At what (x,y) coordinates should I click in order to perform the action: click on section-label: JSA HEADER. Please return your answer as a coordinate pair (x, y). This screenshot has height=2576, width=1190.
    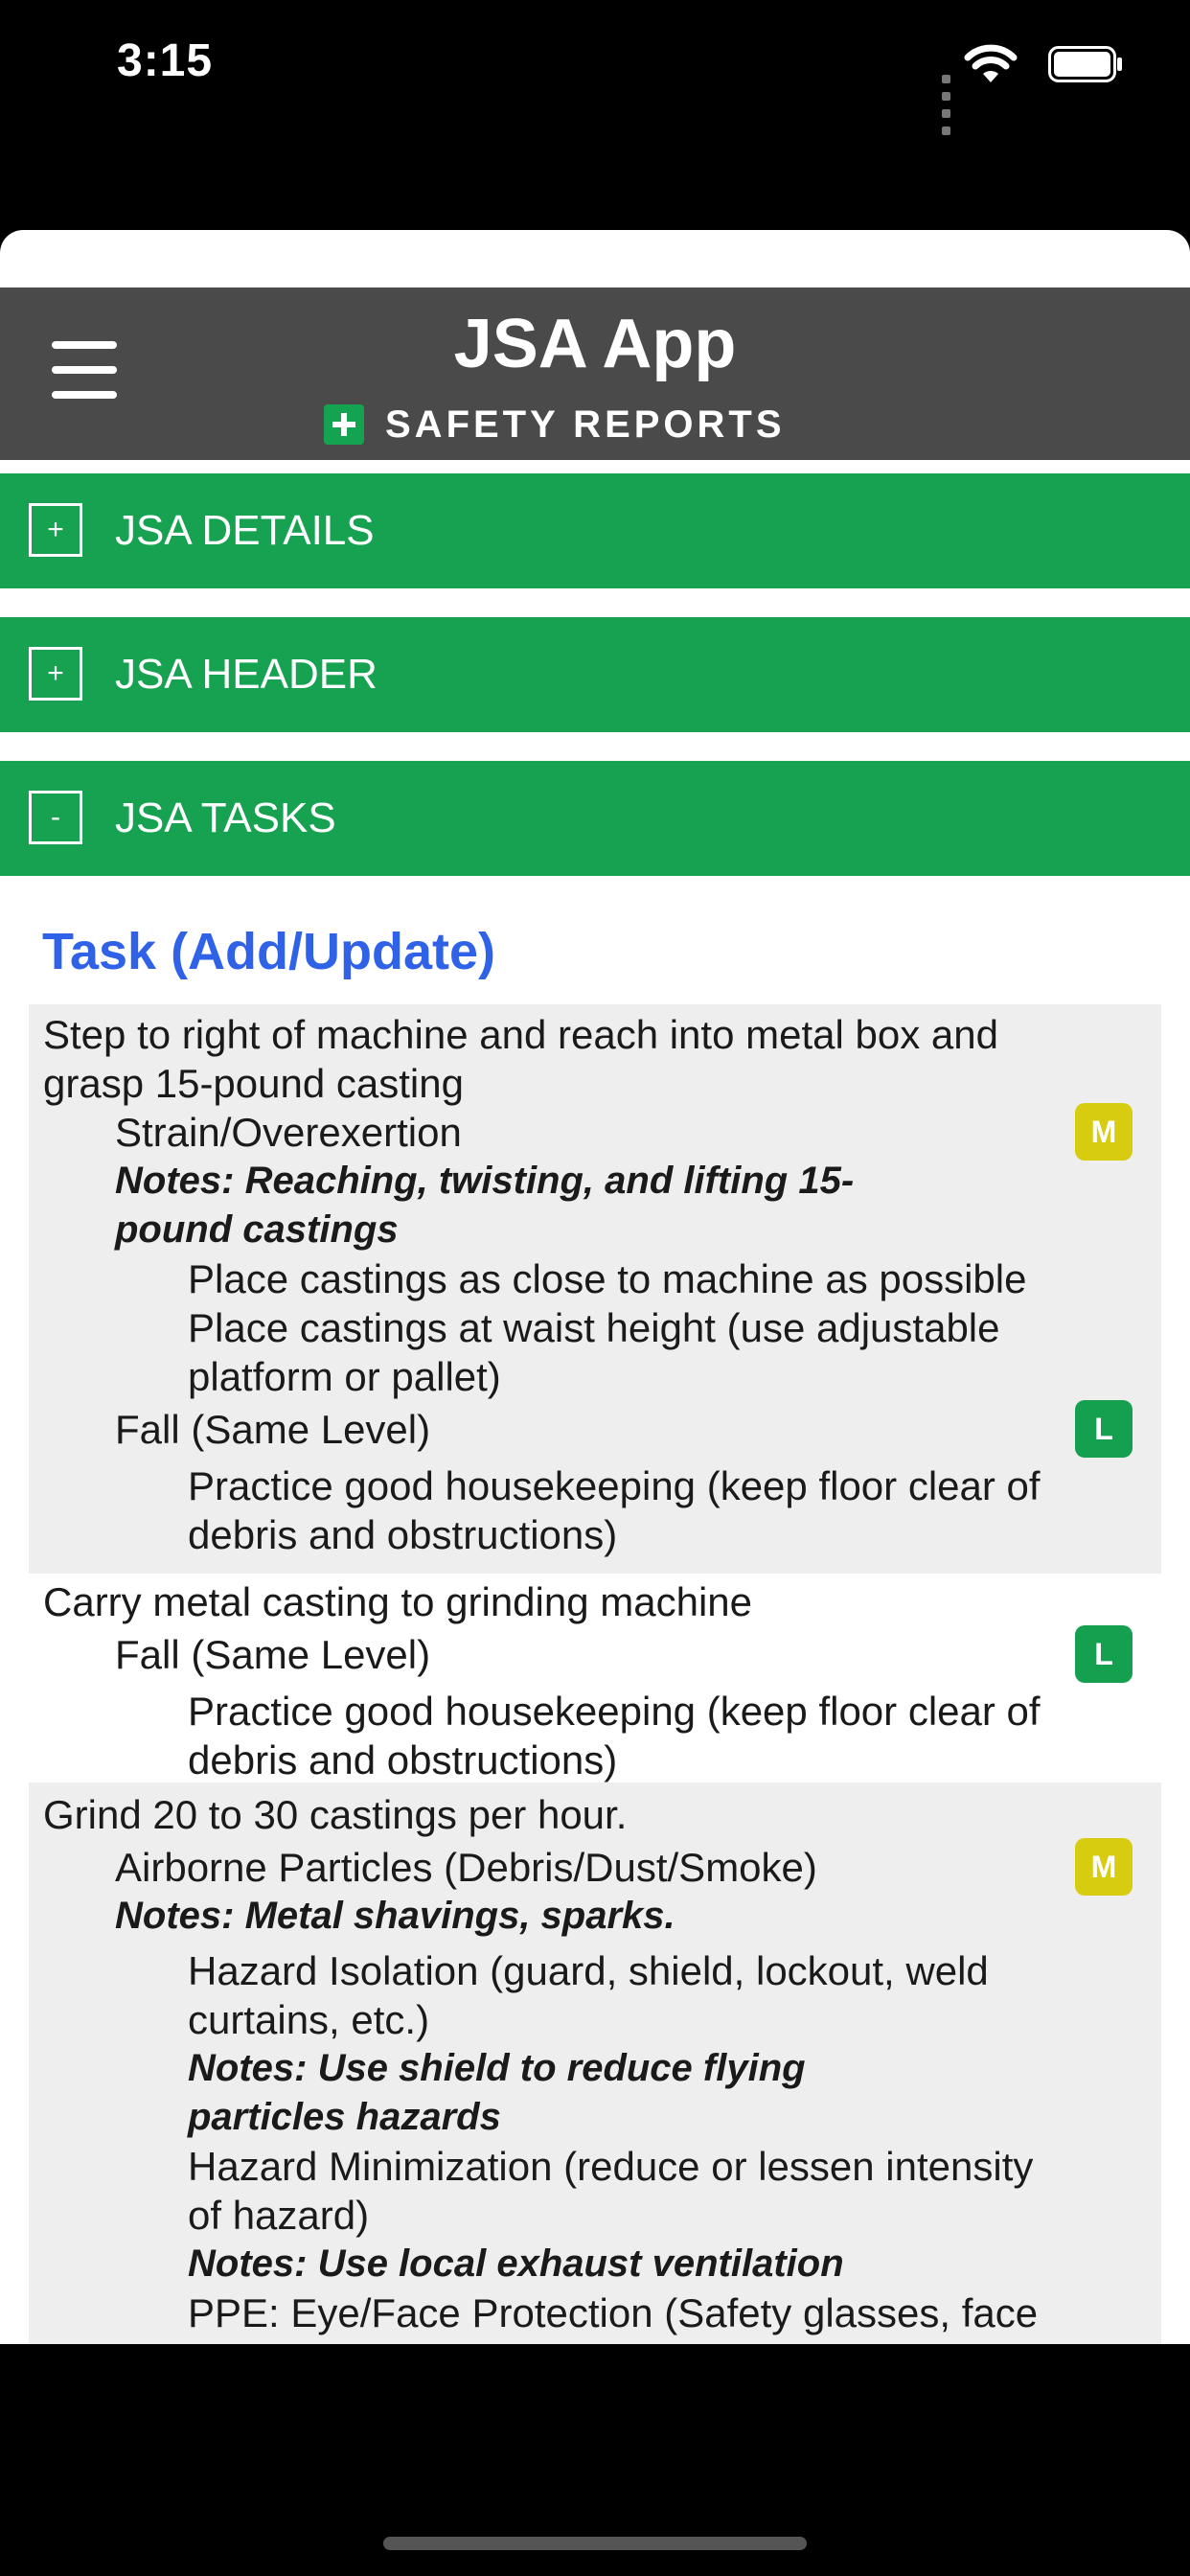
    Looking at the image, I should click on (247, 674).